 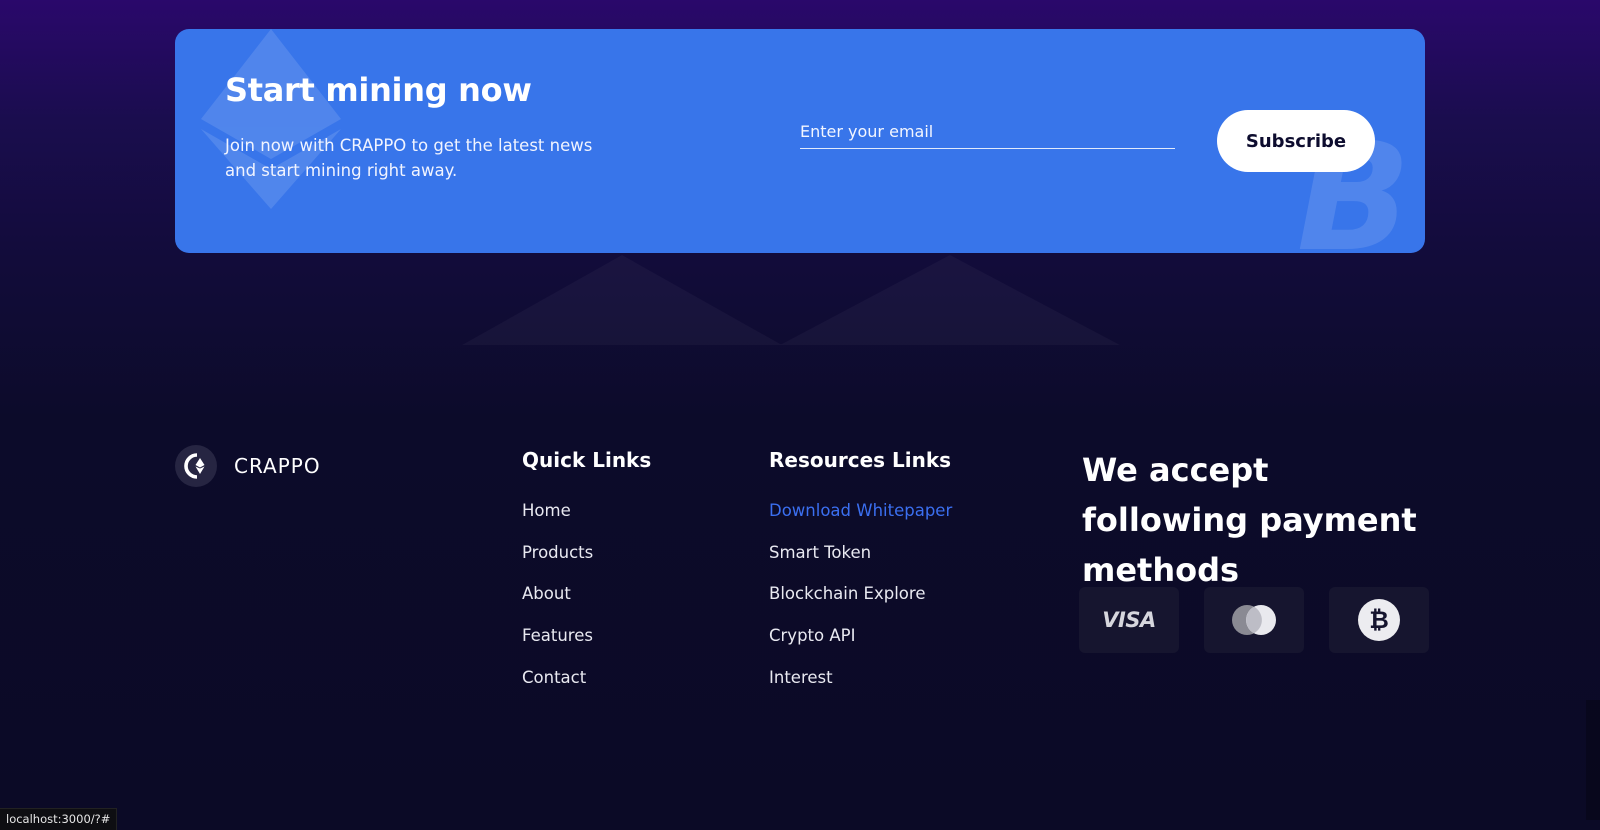 What do you see at coordinates (1296, 141) in the screenshot?
I see `subscribe-button: Subscribe` at bounding box center [1296, 141].